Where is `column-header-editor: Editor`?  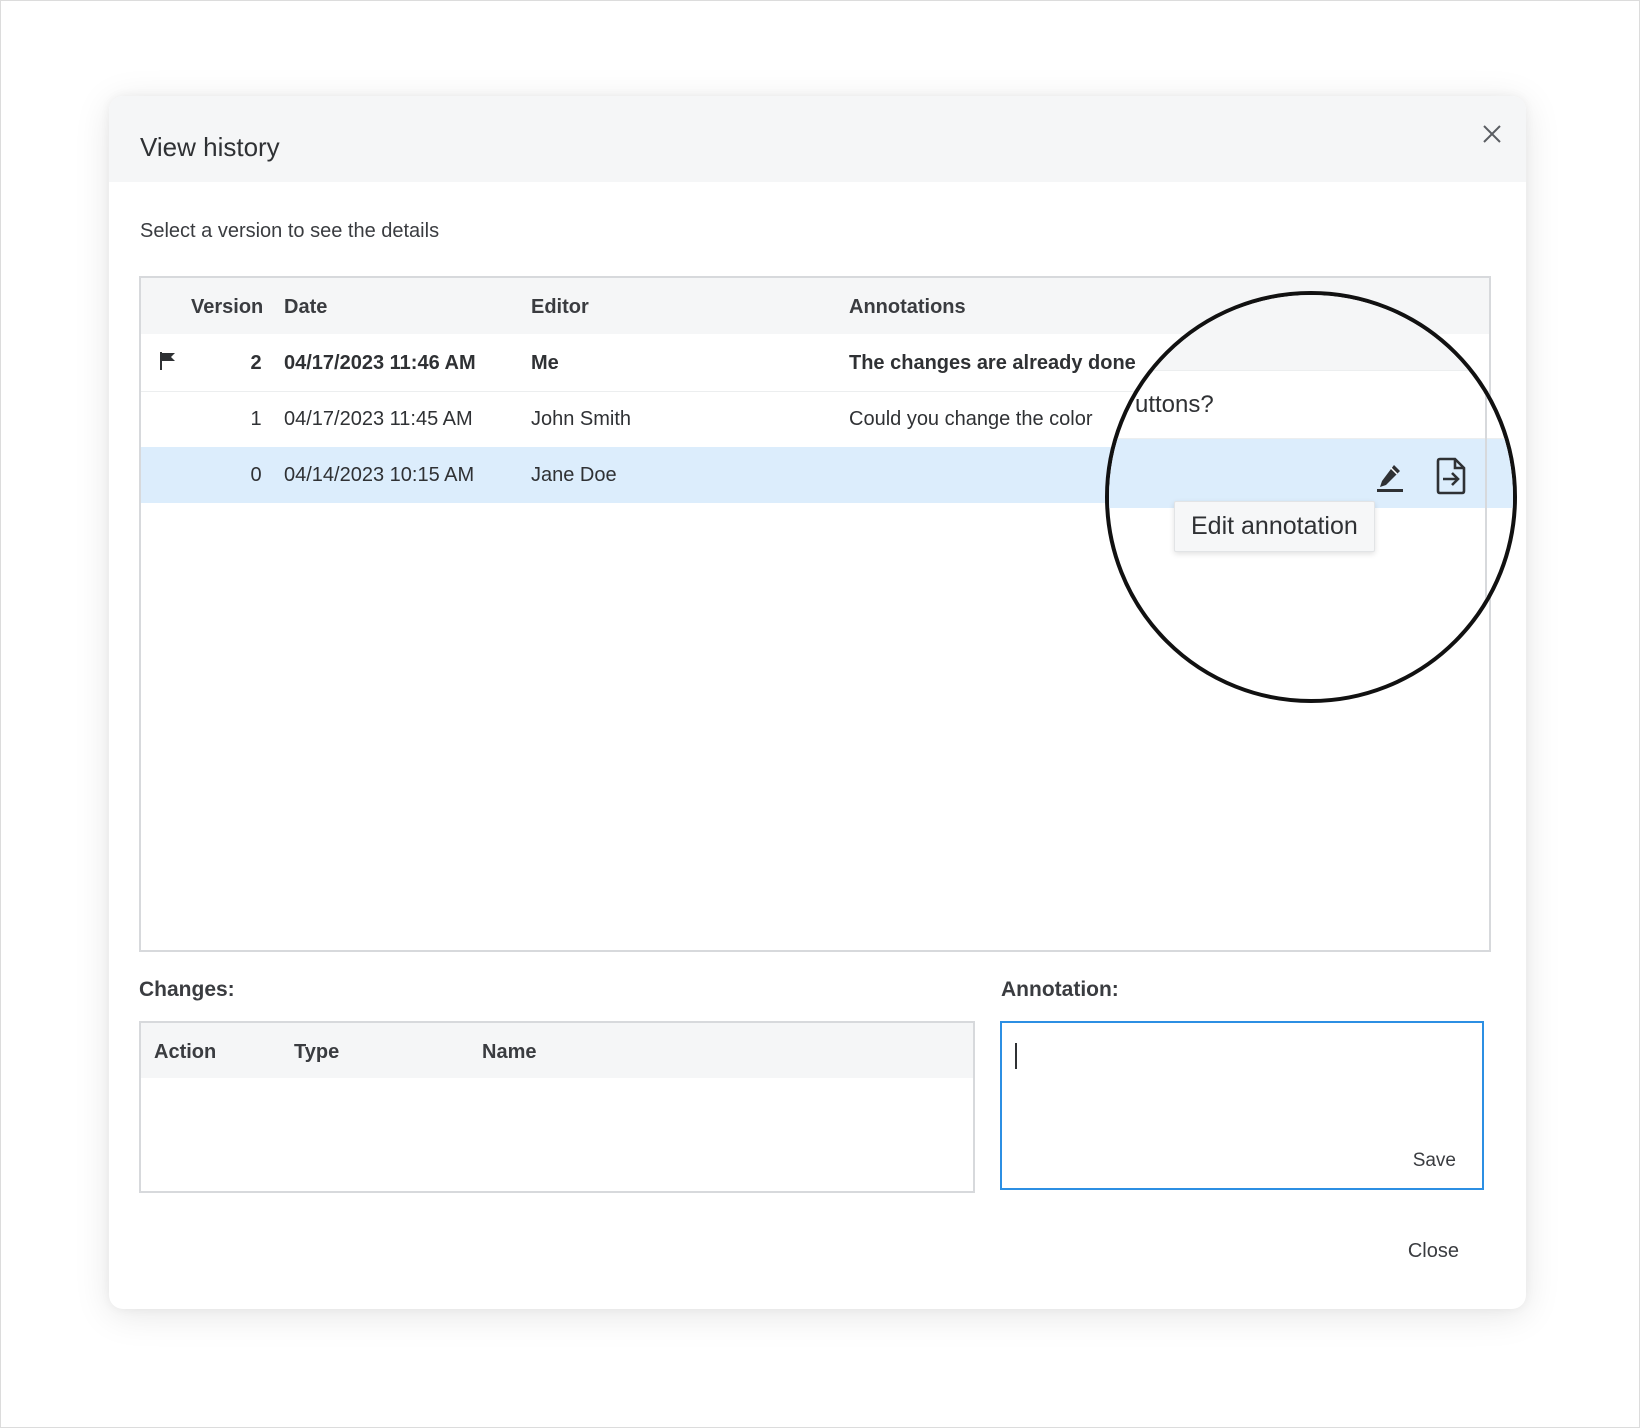
column-header-editor: Editor is located at coordinates (560, 307).